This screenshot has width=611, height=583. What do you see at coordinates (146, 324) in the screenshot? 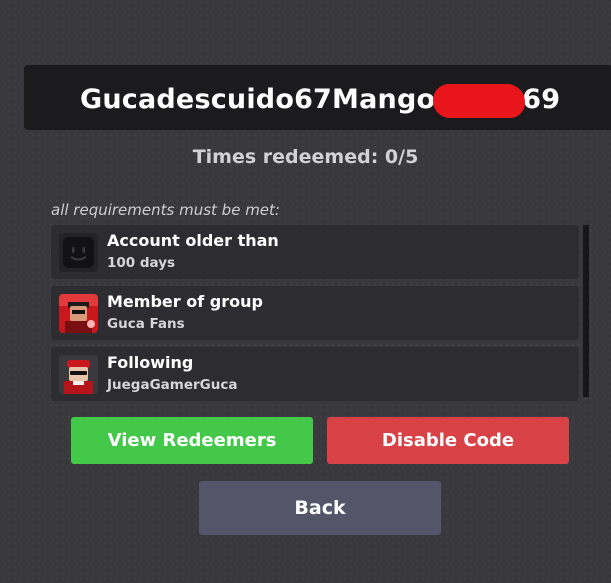
I see `requirement-value: Guca Fans` at bounding box center [146, 324].